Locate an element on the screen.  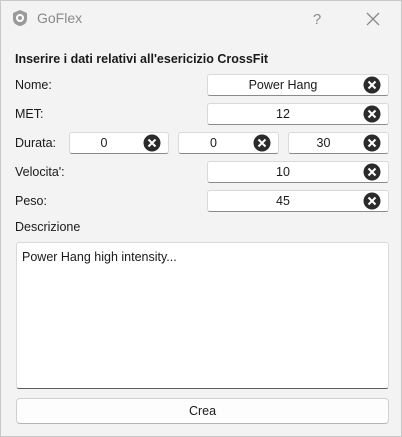
nome-label: Nome: is located at coordinates (33, 85).